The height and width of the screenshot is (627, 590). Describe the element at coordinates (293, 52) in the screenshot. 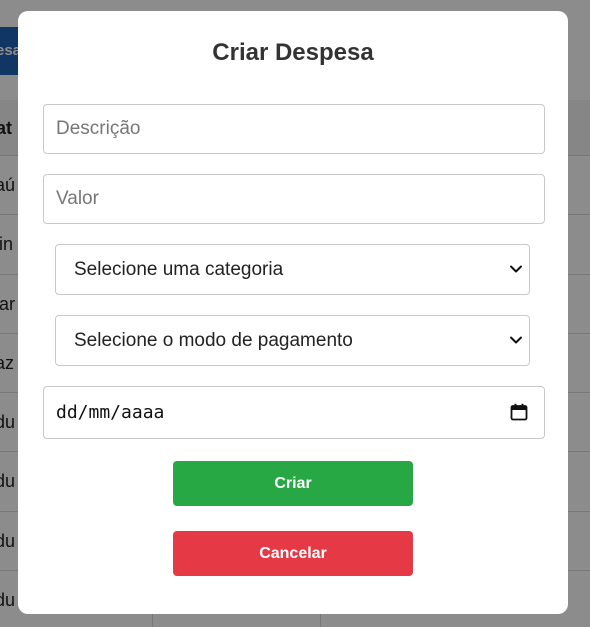

I see `modal-title: Criar Despesa` at that location.